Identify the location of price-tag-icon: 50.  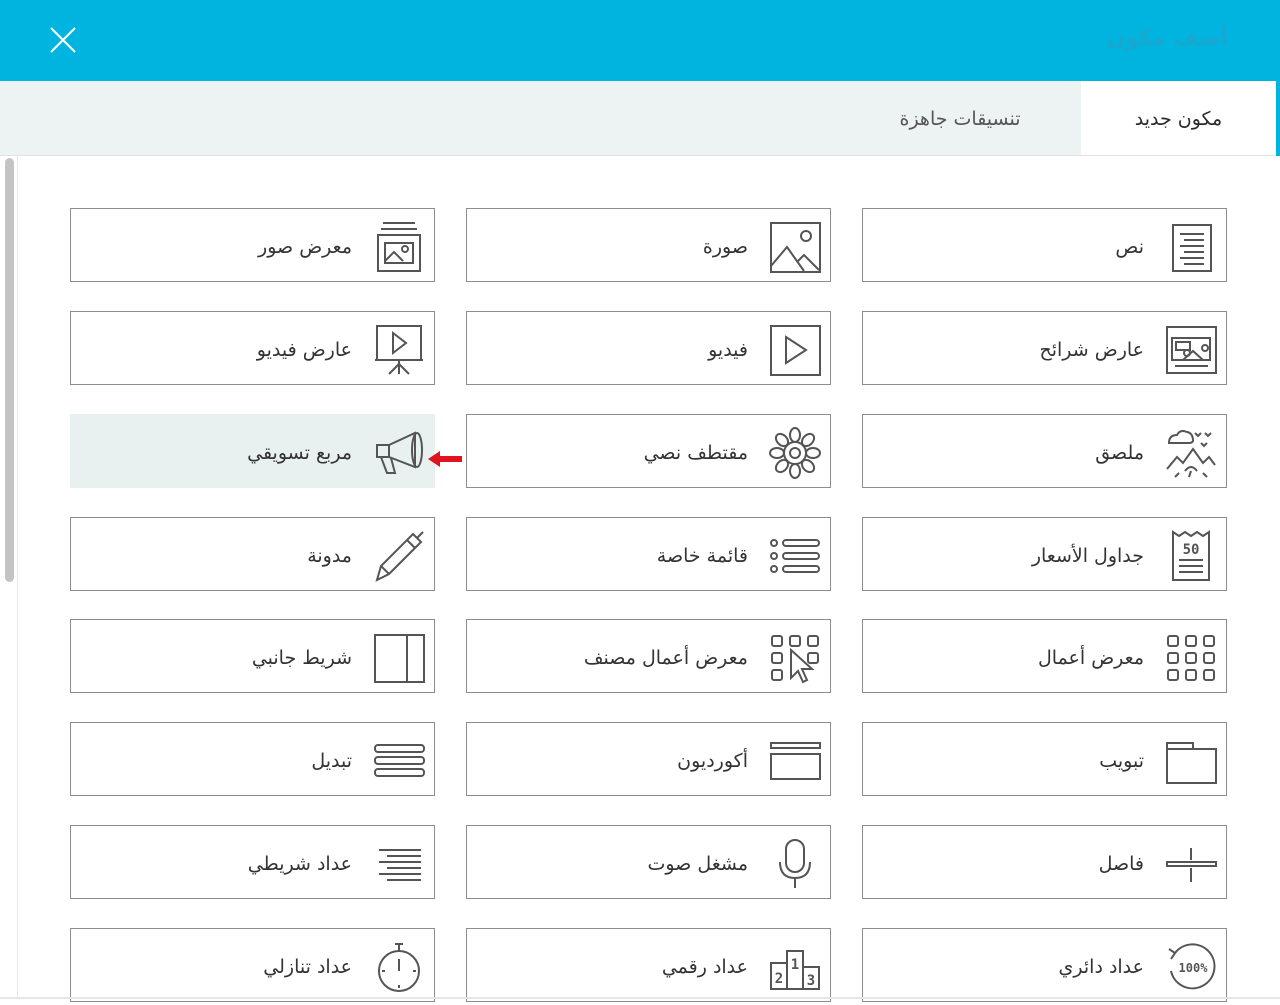
(1191, 555).